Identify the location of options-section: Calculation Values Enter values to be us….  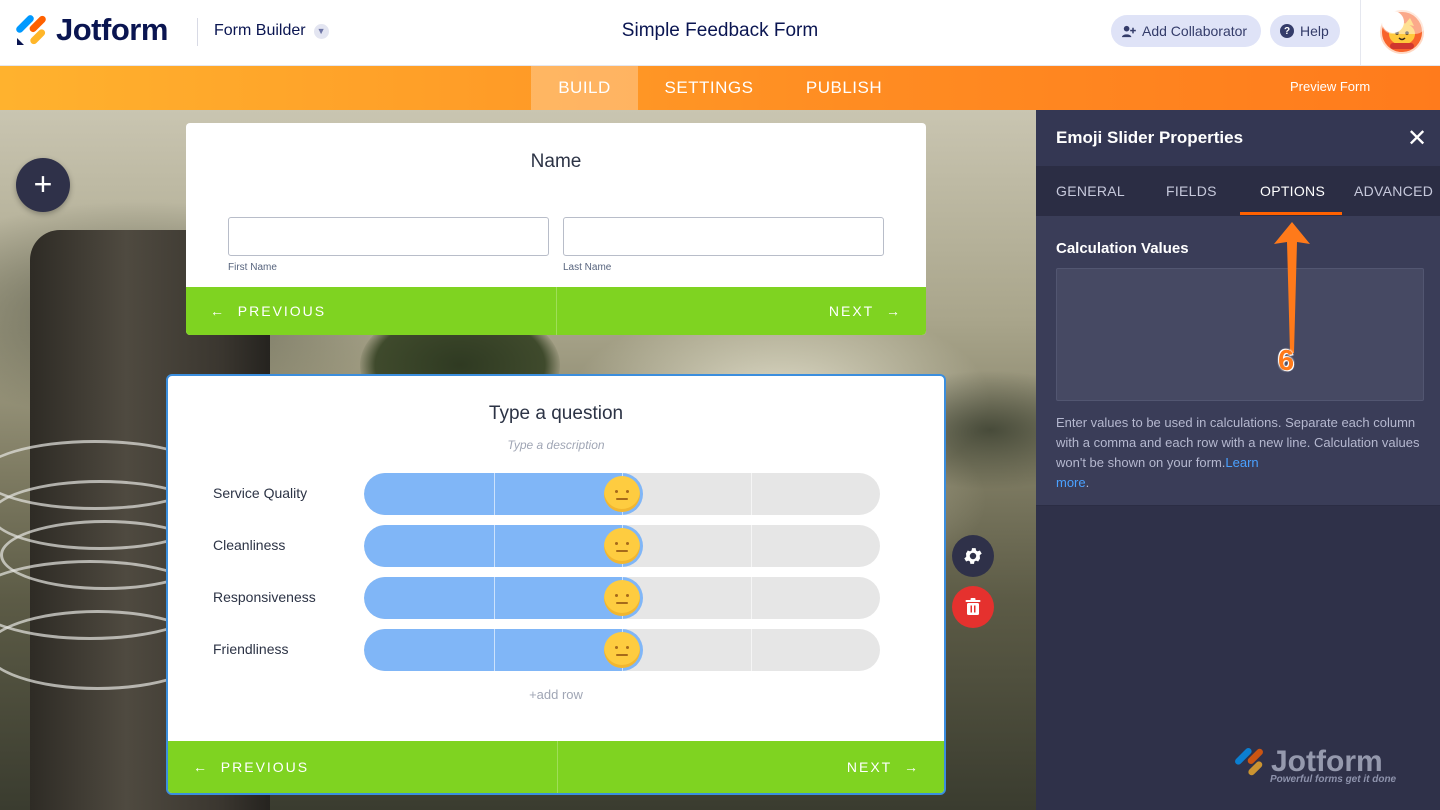
(1238, 361).